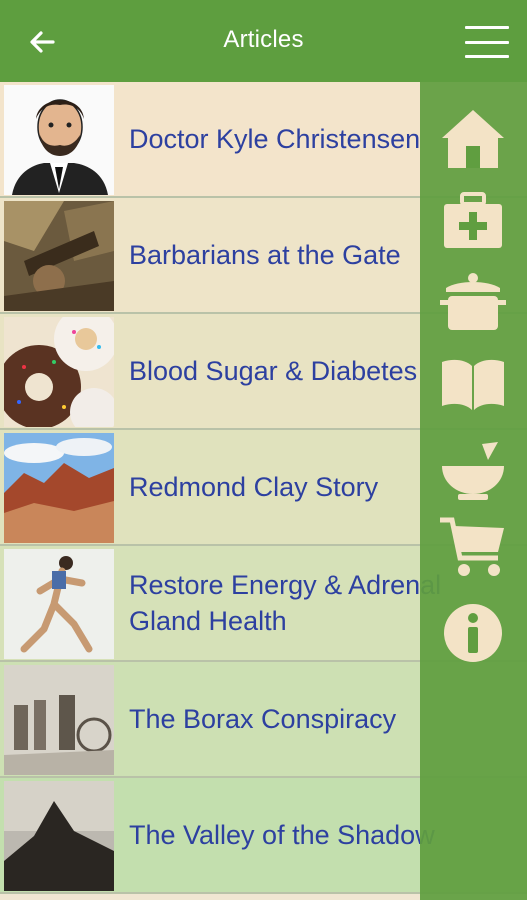  Describe the element at coordinates (473, 471) in the screenshot. I see `mortar-pestle-icon` at that location.